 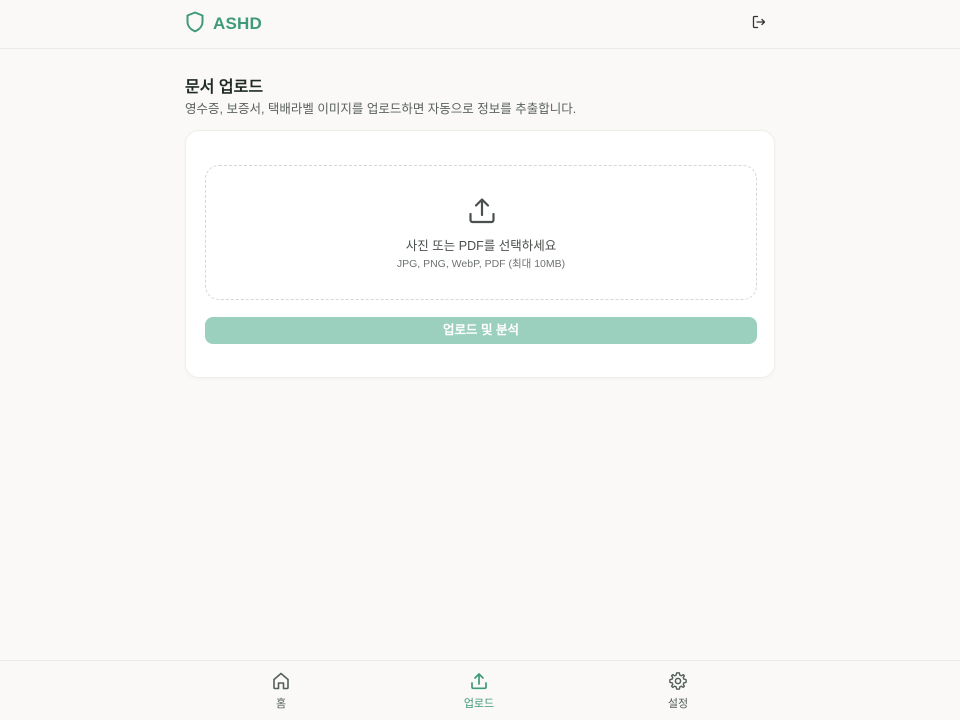 What do you see at coordinates (481, 264) in the screenshot?
I see `dropzone-hint: JPG, PNG, WebP, PDF (최대 10MB)` at bounding box center [481, 264].